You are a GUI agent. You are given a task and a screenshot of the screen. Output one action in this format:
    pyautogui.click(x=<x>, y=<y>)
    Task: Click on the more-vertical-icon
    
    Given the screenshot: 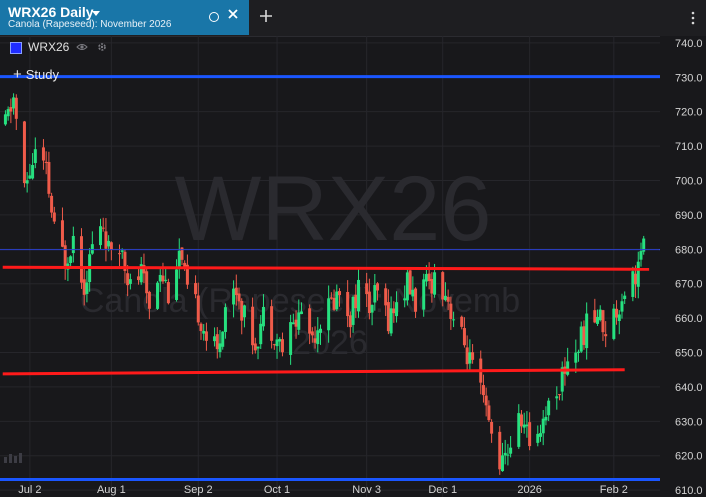 What is the action you would take?
    pyautogui.click(x=693, y=18)
    